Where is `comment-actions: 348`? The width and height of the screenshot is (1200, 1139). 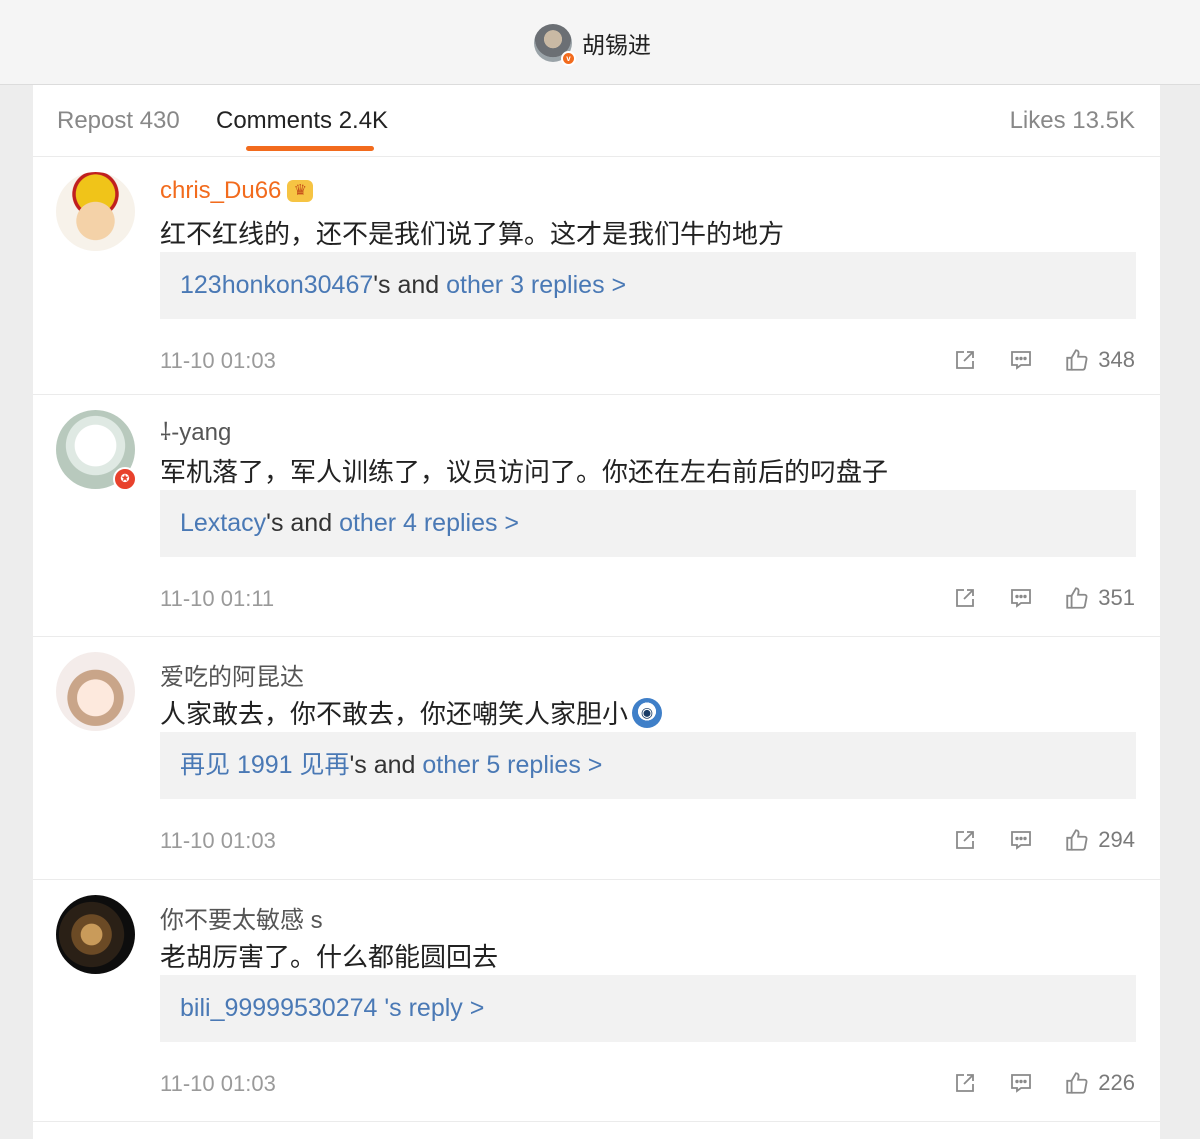 comment-actions: 348 is located at coordinates (1030, 360).